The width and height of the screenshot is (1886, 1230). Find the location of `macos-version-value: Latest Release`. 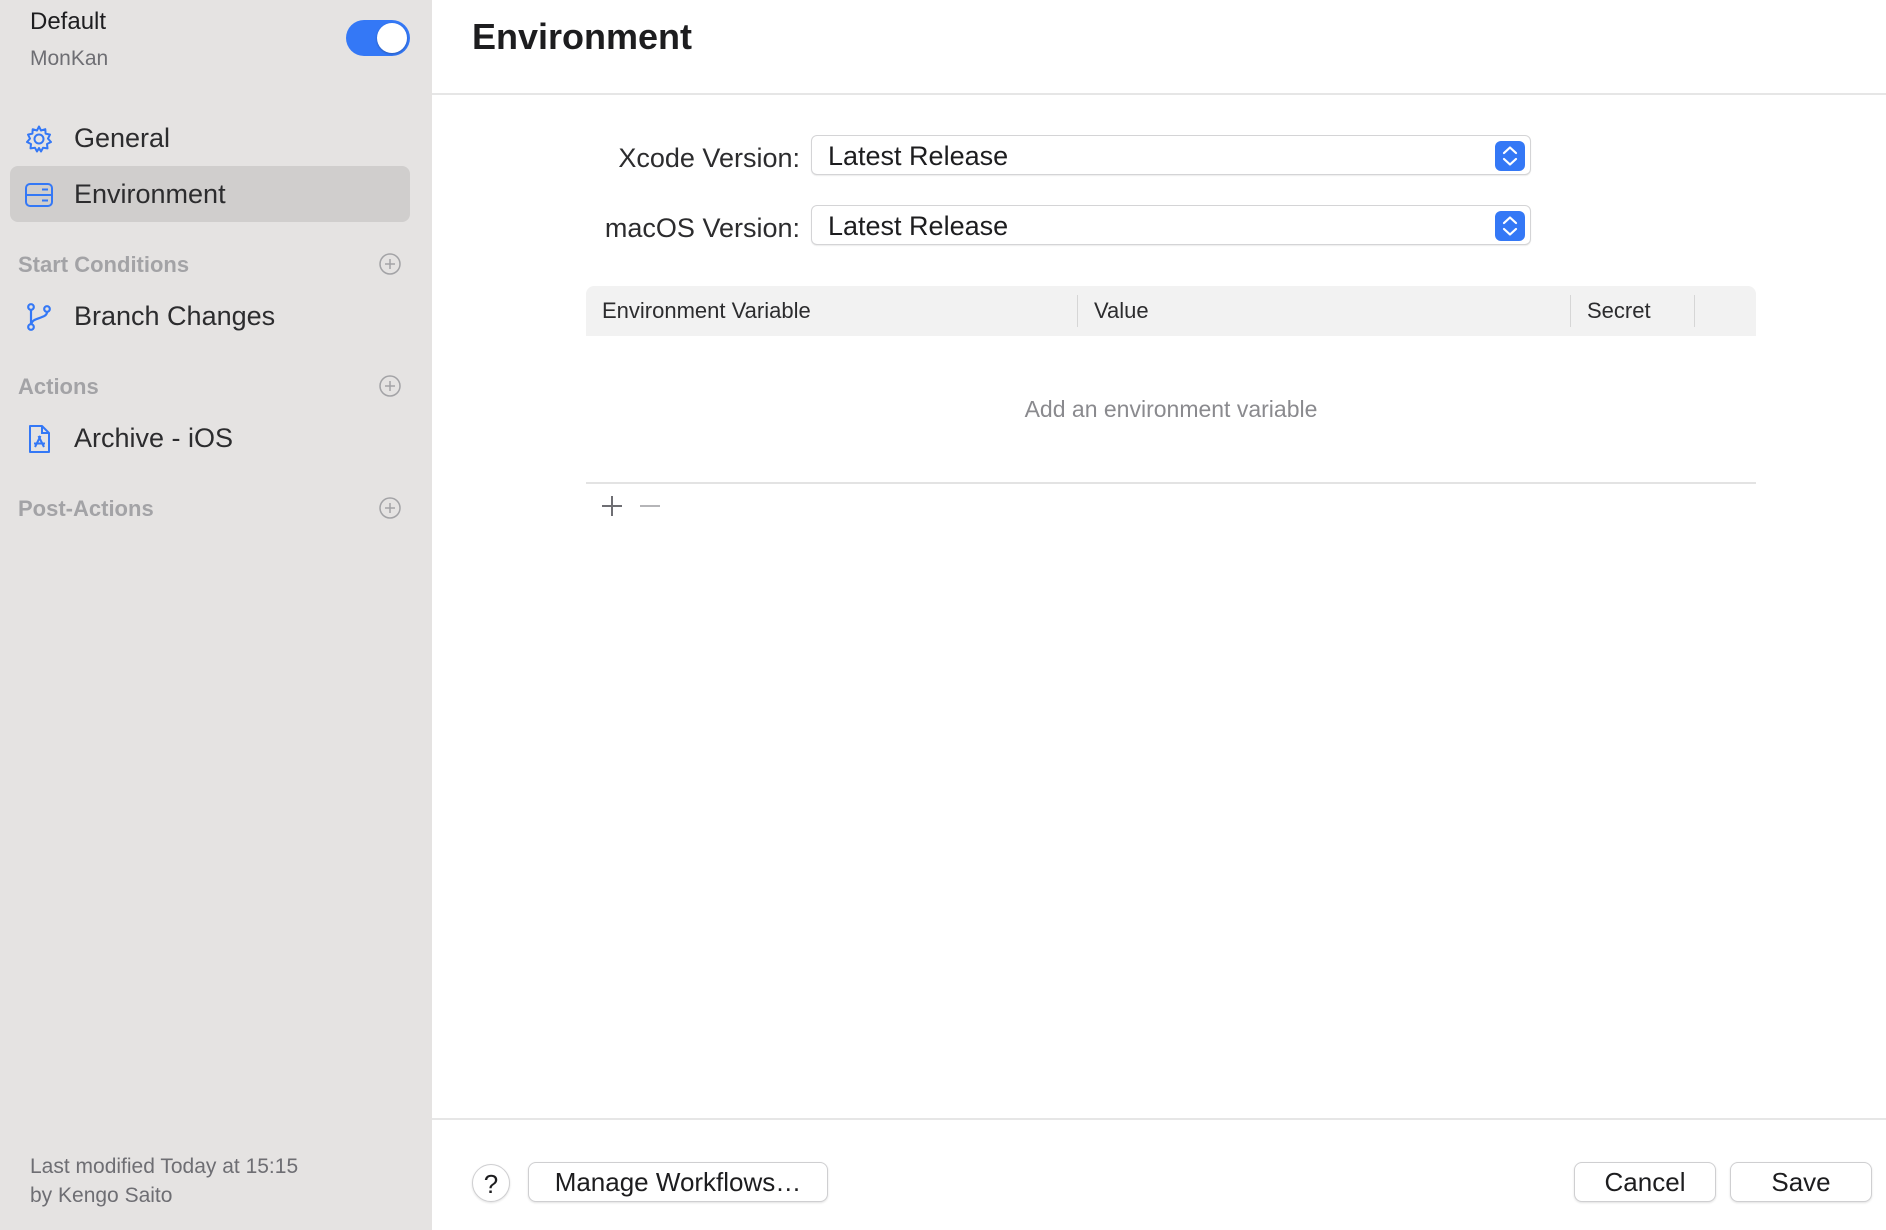

macos-version-value: Latest Release is located at coordinates (918, 226).